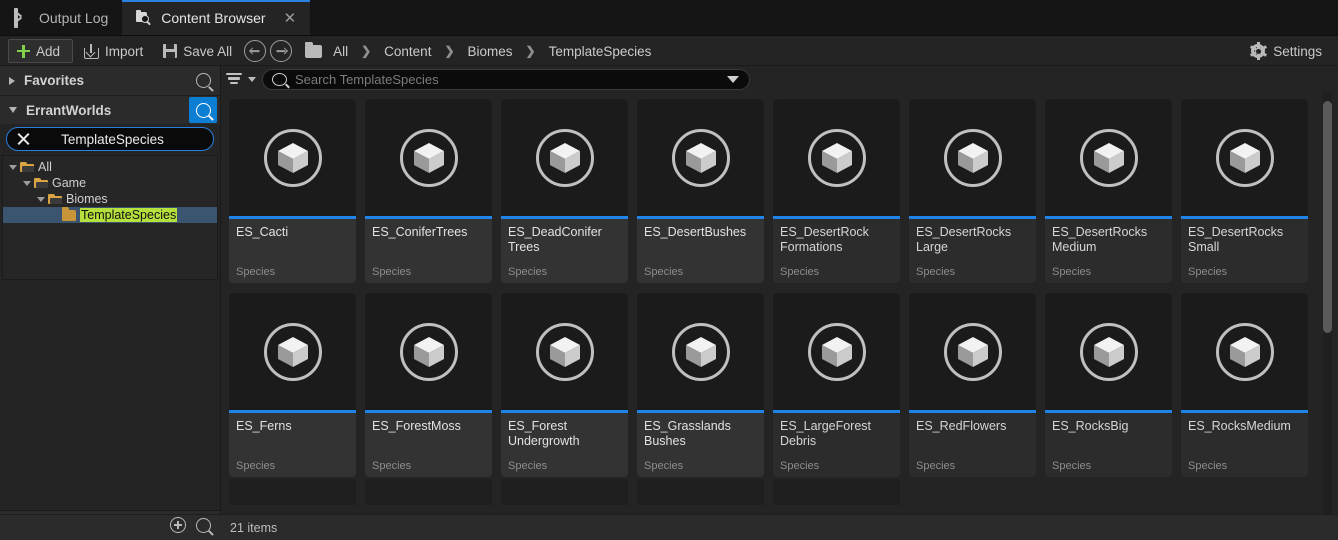 This screenshot has width=1338, height=540. I want to click on asset-name-line: ES_ConiferTrees, so click(420, 232).